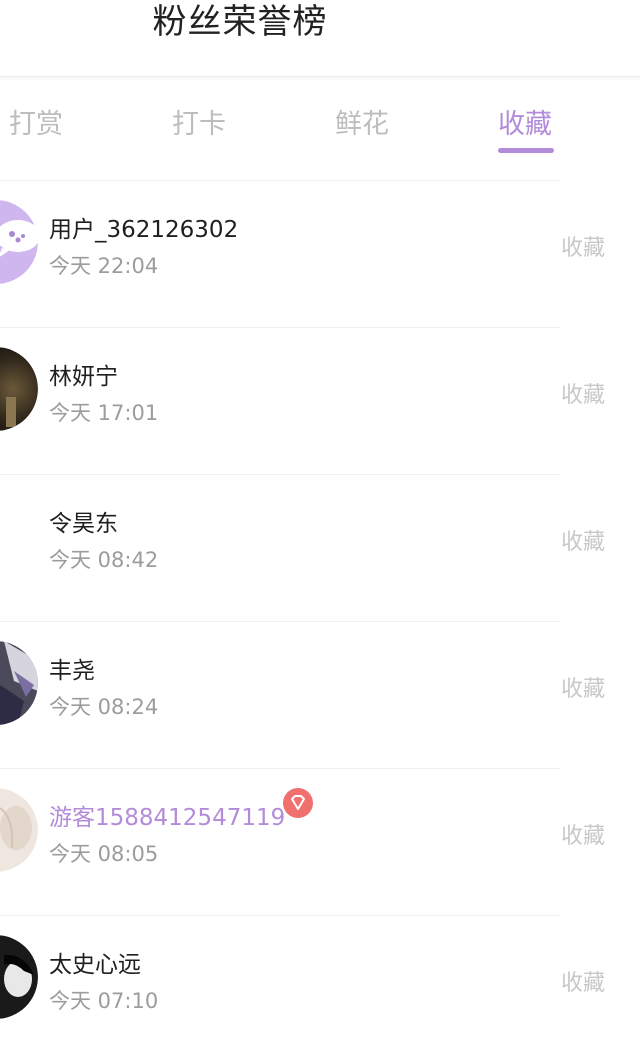 This screenshot has height=1054, width=640. I want to click on page-title: 粉丝荣誉榜, so click(240, 22).